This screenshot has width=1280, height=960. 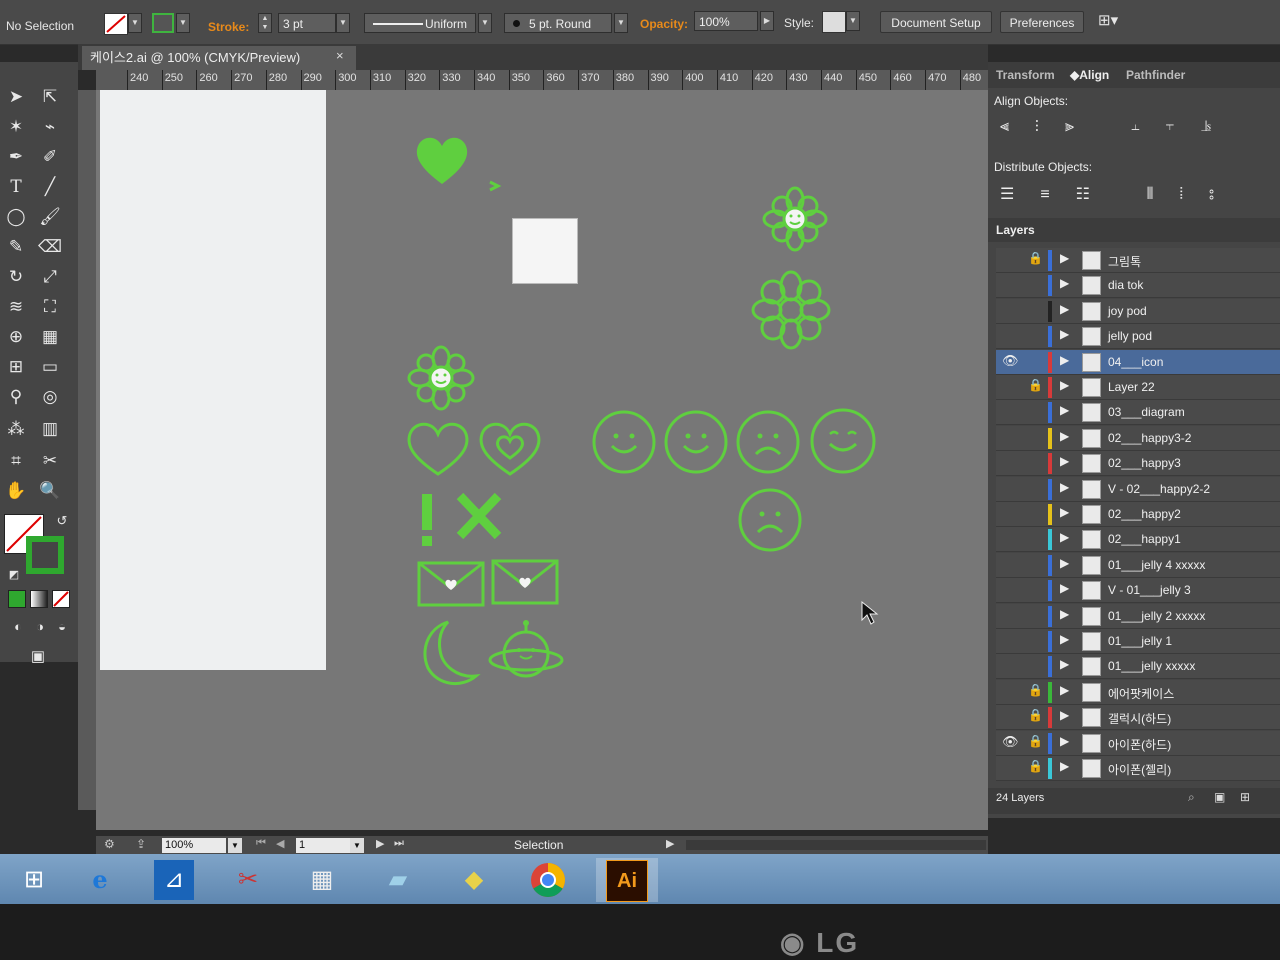 I want to click on layer-row: ▶ 01___jelly 4 xxxxx, so click(x=1138, y=565).